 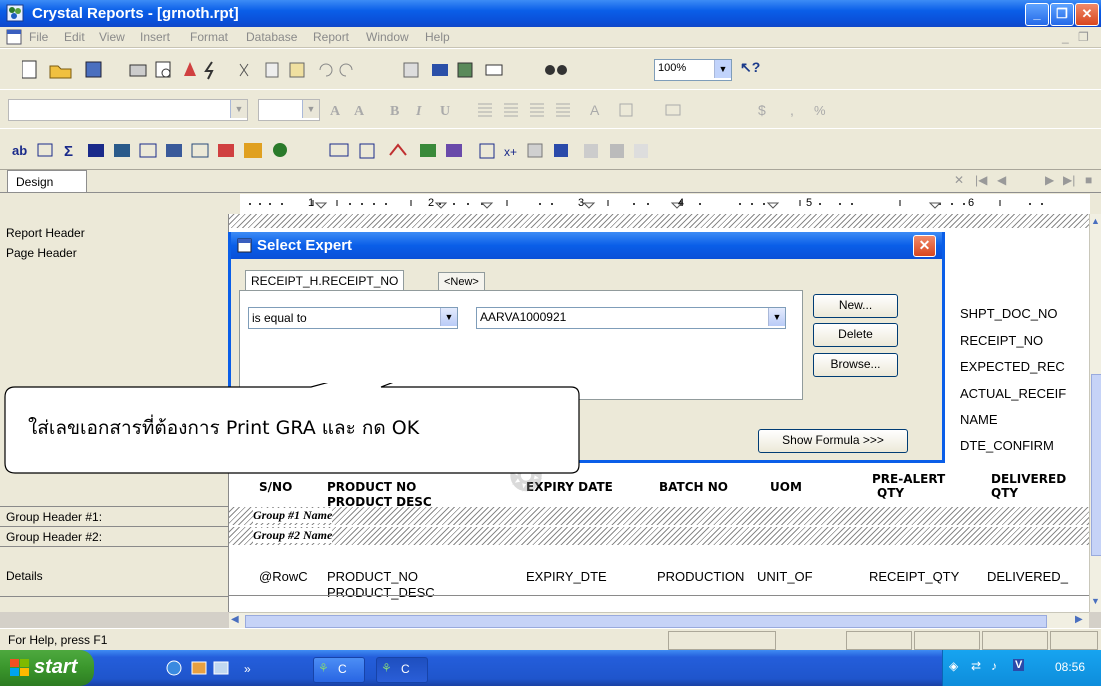 I want to click on language-icon: V, so click(x=1019, y=665).